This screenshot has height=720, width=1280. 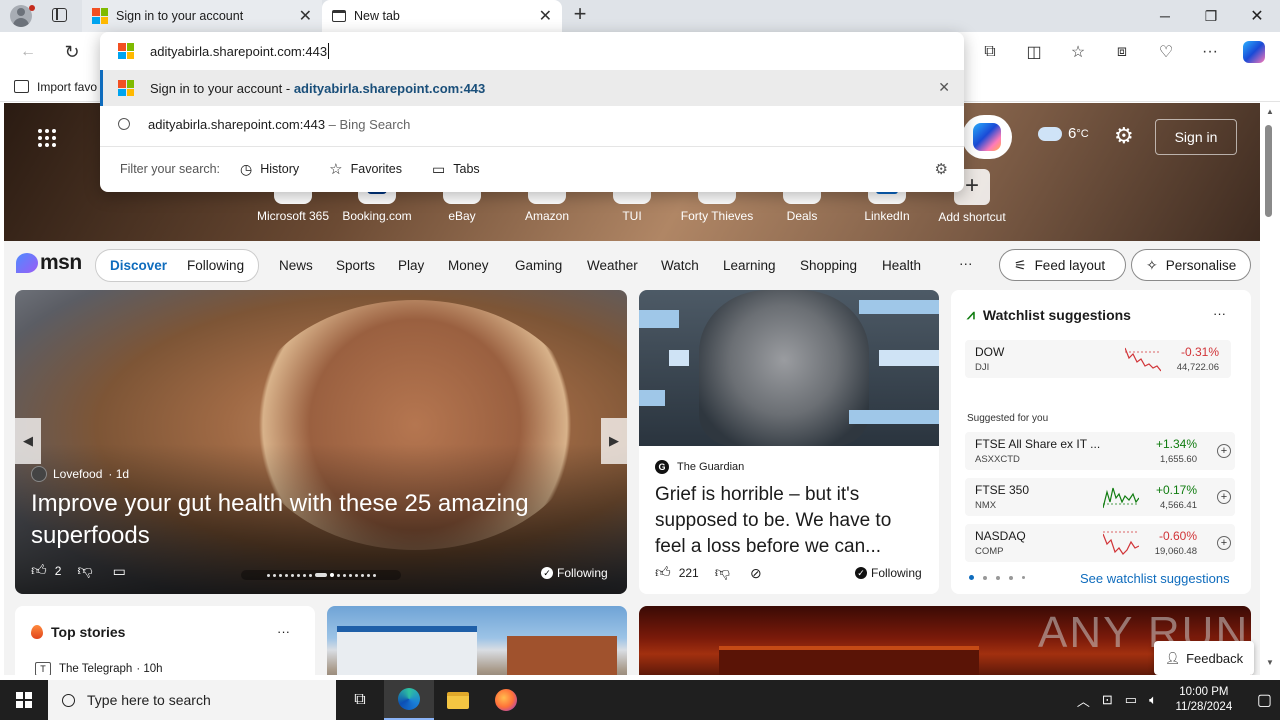 What do you see at coordinates (456, 169) in the screenshot?
I see `filter-tabs: ▭ Tabs` at bounding box center [456, 169].